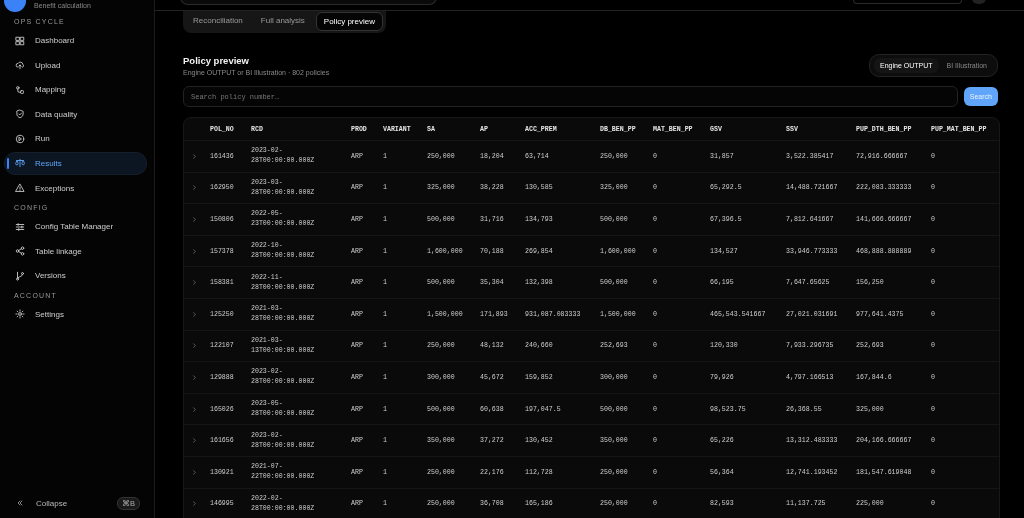 This screenshot has height=518, width=1024. What do you see at coordinates (282, 21) in the screenshot?
I see `tab: Full analysis` at bounding box center [282, 21].